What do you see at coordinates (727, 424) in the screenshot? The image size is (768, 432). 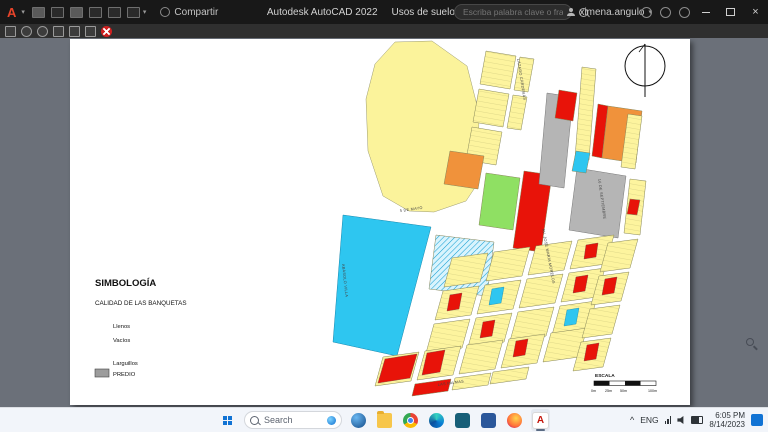 I see `date: 8/14/2023` at bounding box center [727, 424].